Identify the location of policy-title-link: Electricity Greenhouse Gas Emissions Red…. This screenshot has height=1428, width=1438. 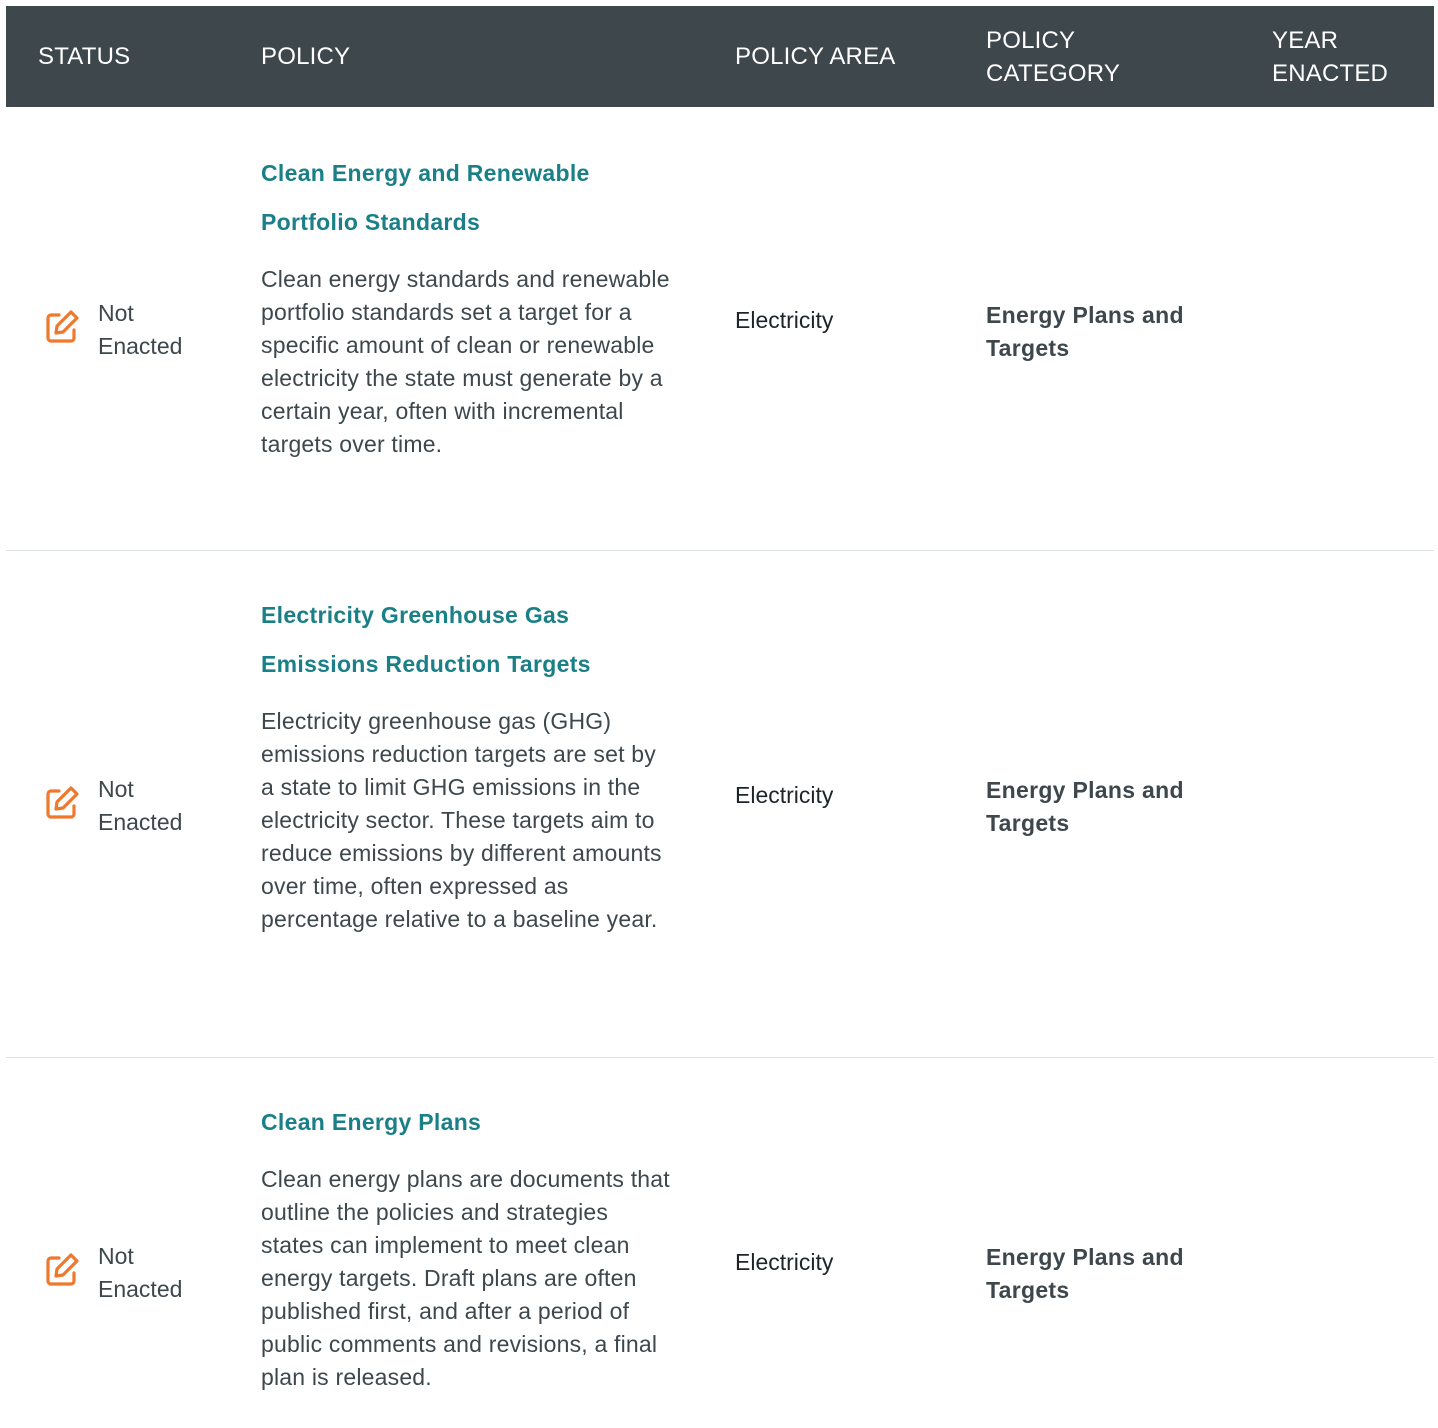
(466, 640).